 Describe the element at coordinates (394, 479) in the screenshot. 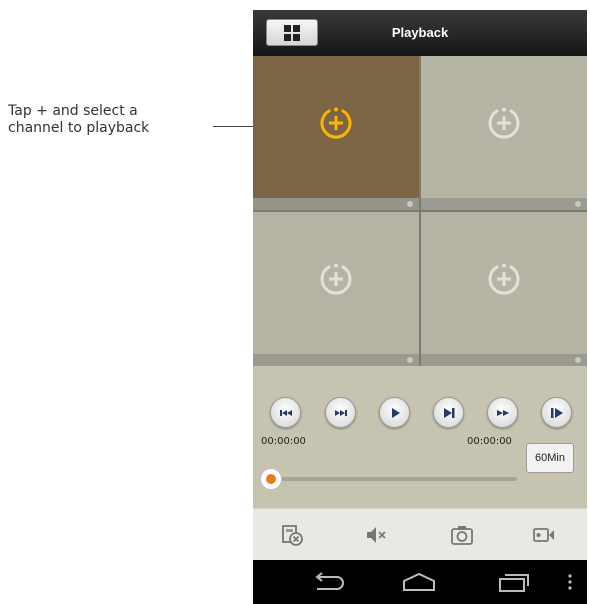

I see `progress-track` at that location.